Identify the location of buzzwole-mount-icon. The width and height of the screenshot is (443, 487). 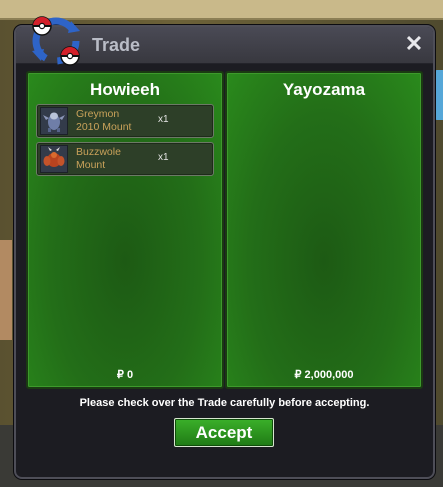
(54, 159).